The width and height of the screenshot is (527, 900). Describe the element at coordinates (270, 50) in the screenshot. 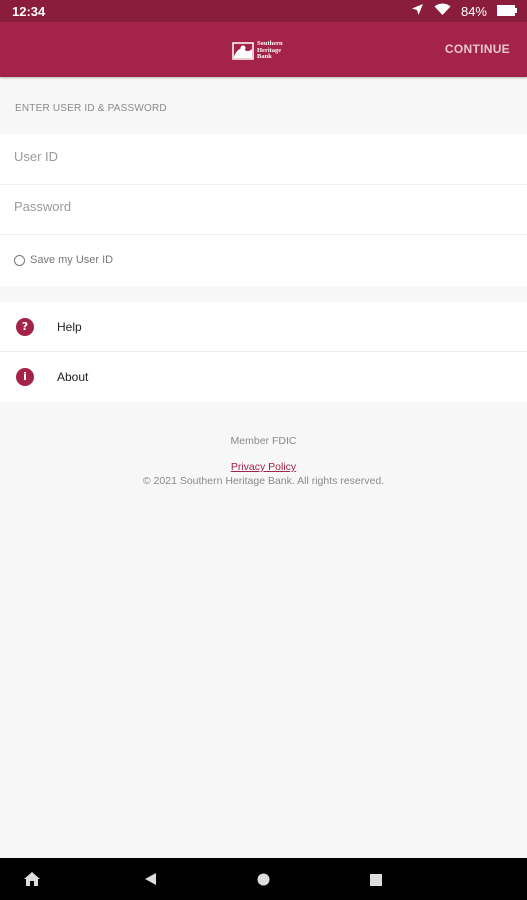

I see `bank-logo-text: Southern Heritage Bank` at that location.